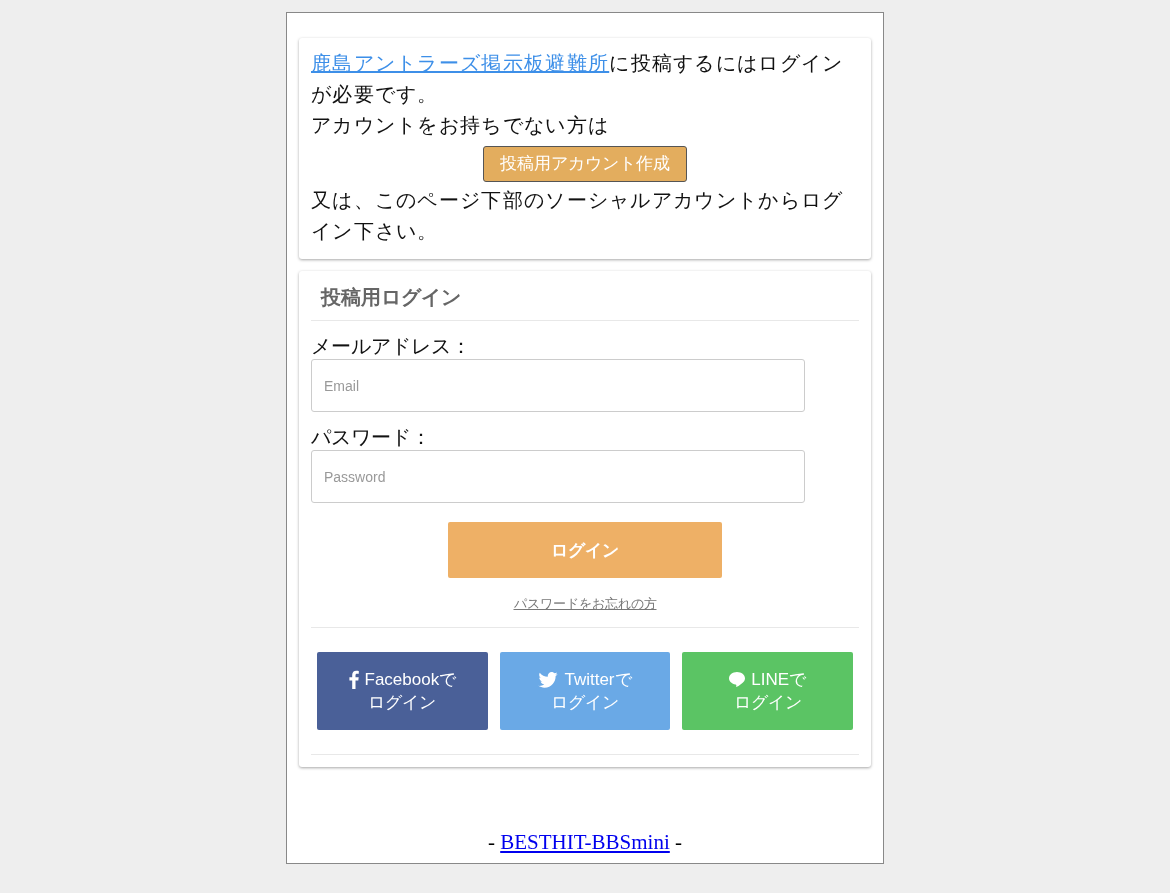  What do you see at coordinates (402, 691) in the screenshot?
I see `social-login-button: Facebookで ログイン` at bounding box center [402, 691].